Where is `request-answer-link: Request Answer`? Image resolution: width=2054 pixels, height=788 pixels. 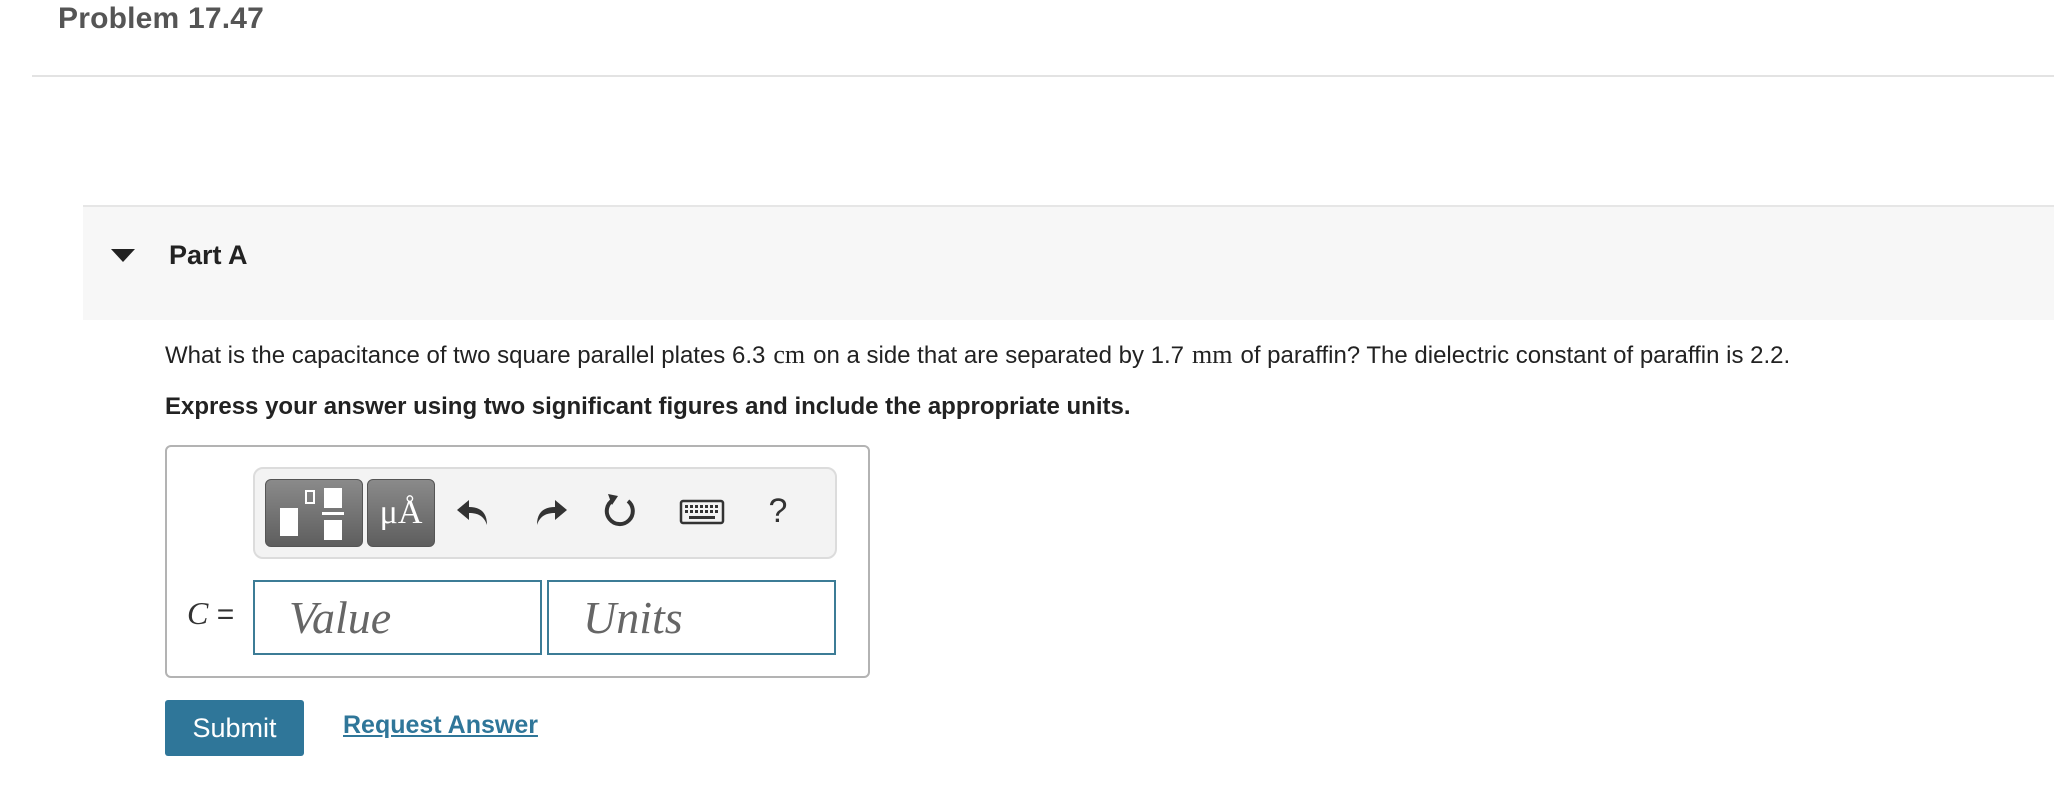 request-answer-link: Request Answer is located at coordinates (440, 725).